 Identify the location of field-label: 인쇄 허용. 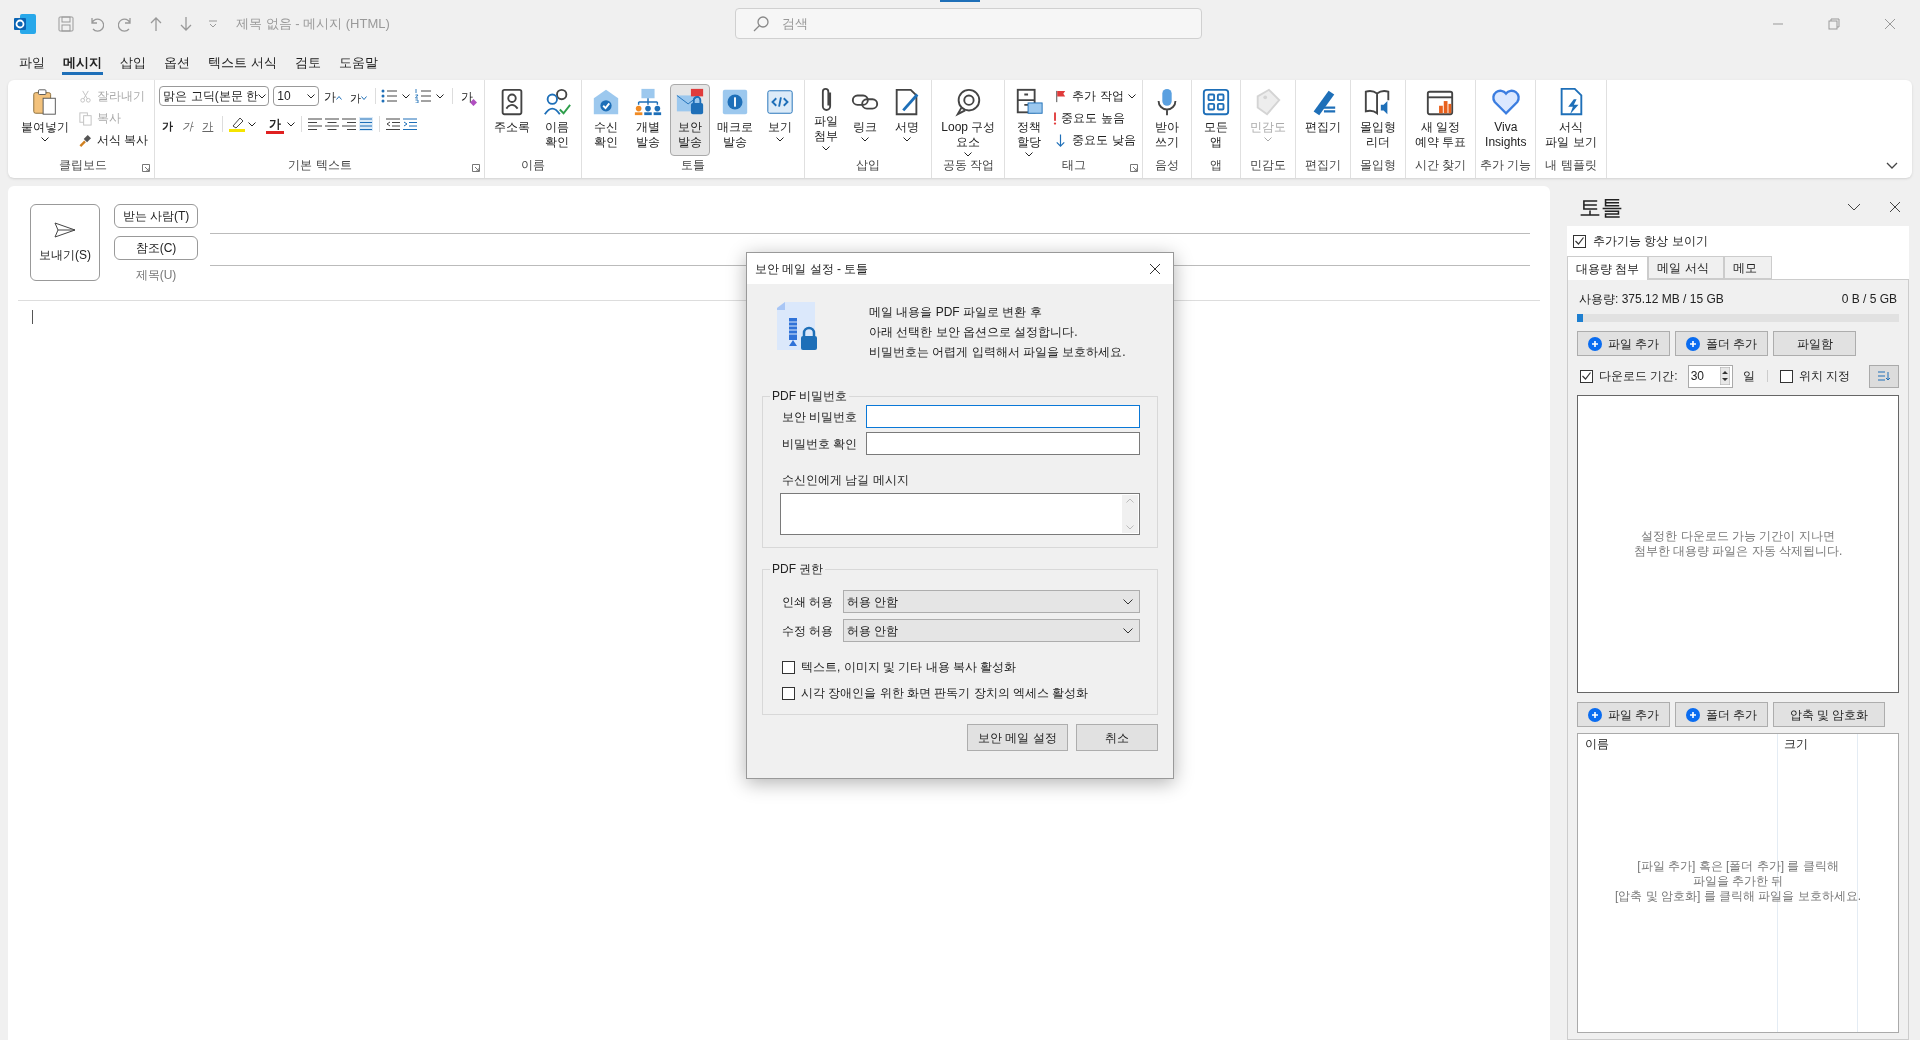
(808, 602).